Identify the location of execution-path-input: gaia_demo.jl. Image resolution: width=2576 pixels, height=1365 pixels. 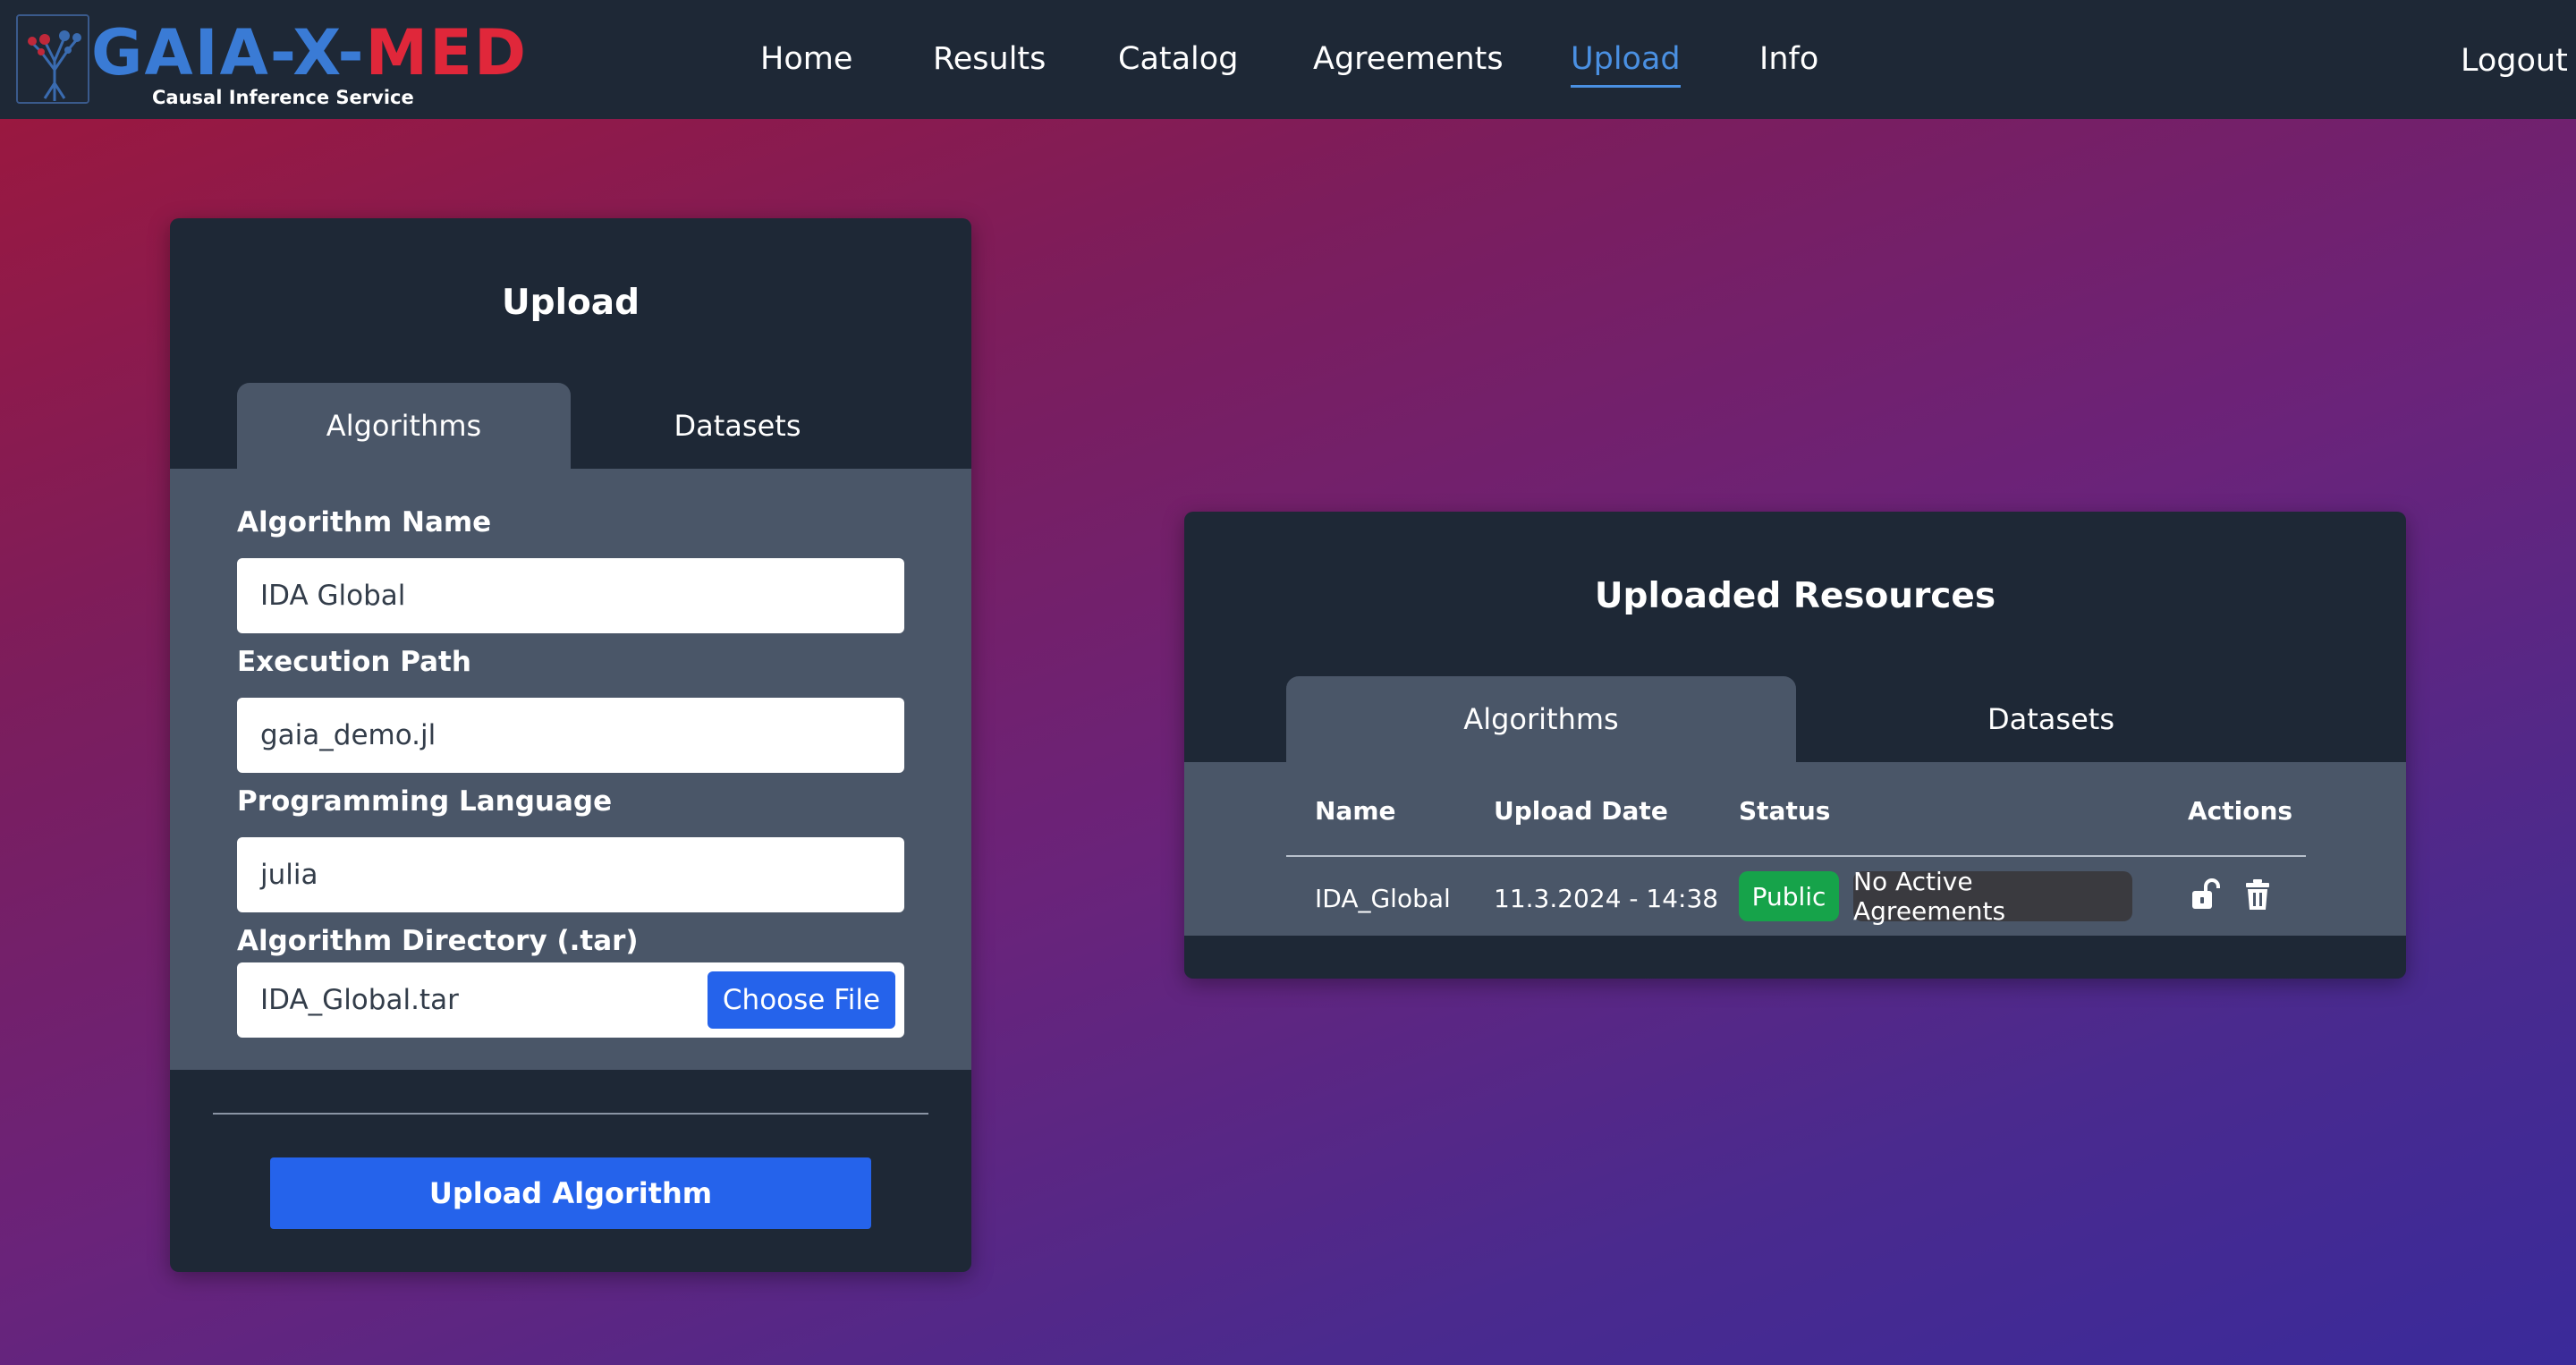
(570, 735).